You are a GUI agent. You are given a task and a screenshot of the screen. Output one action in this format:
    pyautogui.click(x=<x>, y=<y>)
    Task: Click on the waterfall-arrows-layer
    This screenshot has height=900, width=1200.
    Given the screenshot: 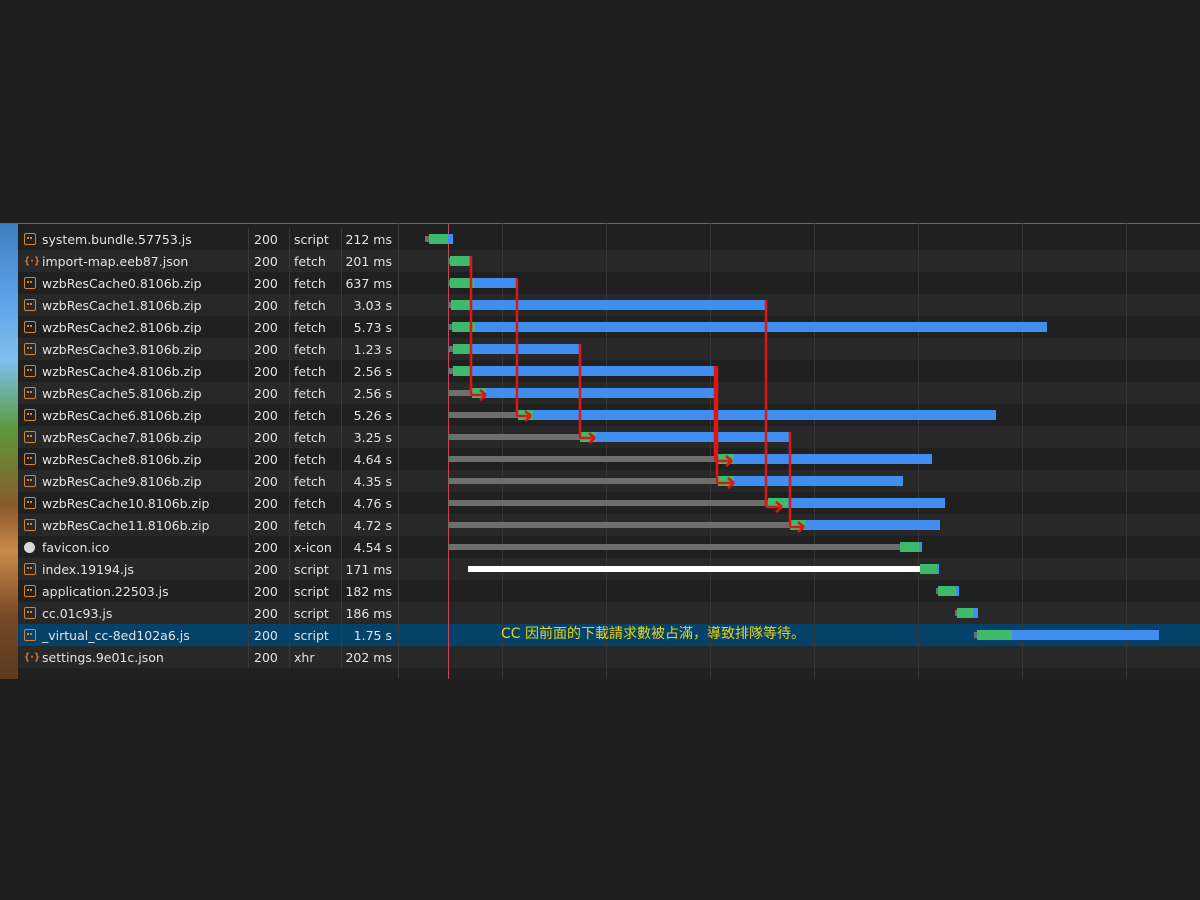 What is the action you would take?
    pyautogui.click(x=637, y=394)
    